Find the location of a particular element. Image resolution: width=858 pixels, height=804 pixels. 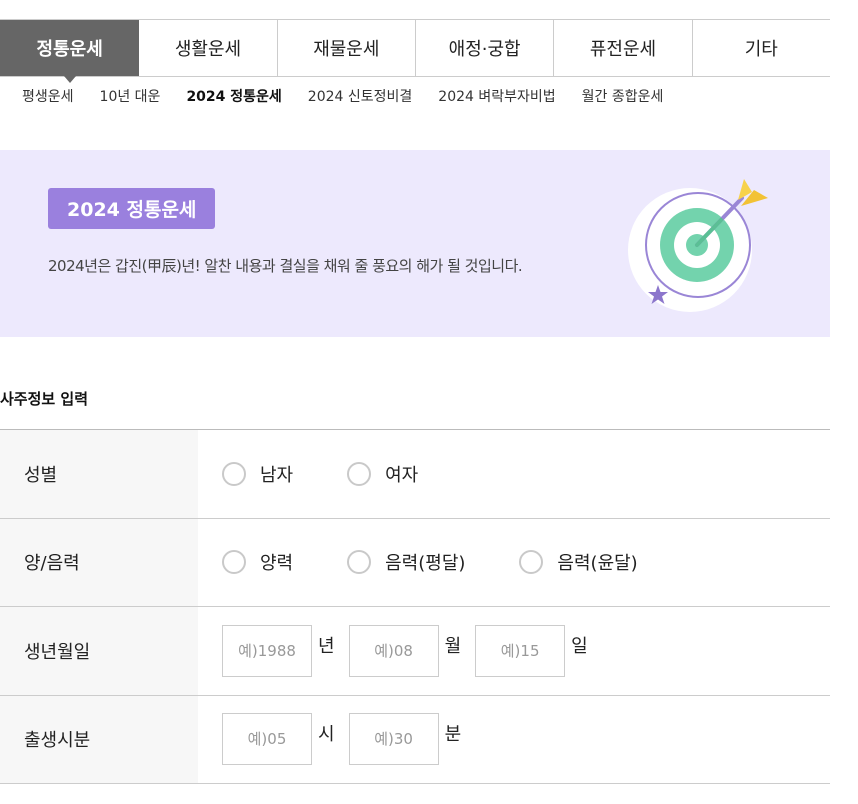

birth-hour-input is located at coordinates (267, 739).